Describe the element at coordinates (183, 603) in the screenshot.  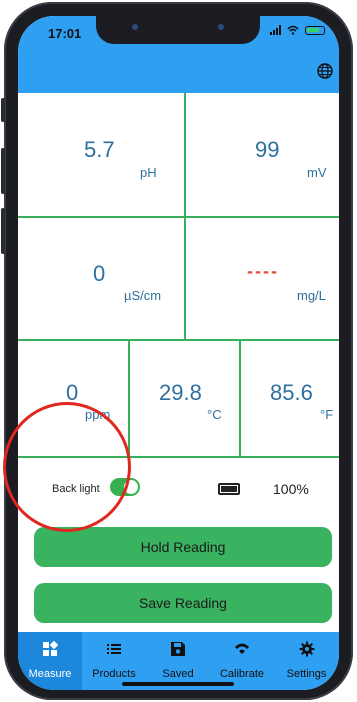
I see `save-reading-button: Save Reading` at that location.